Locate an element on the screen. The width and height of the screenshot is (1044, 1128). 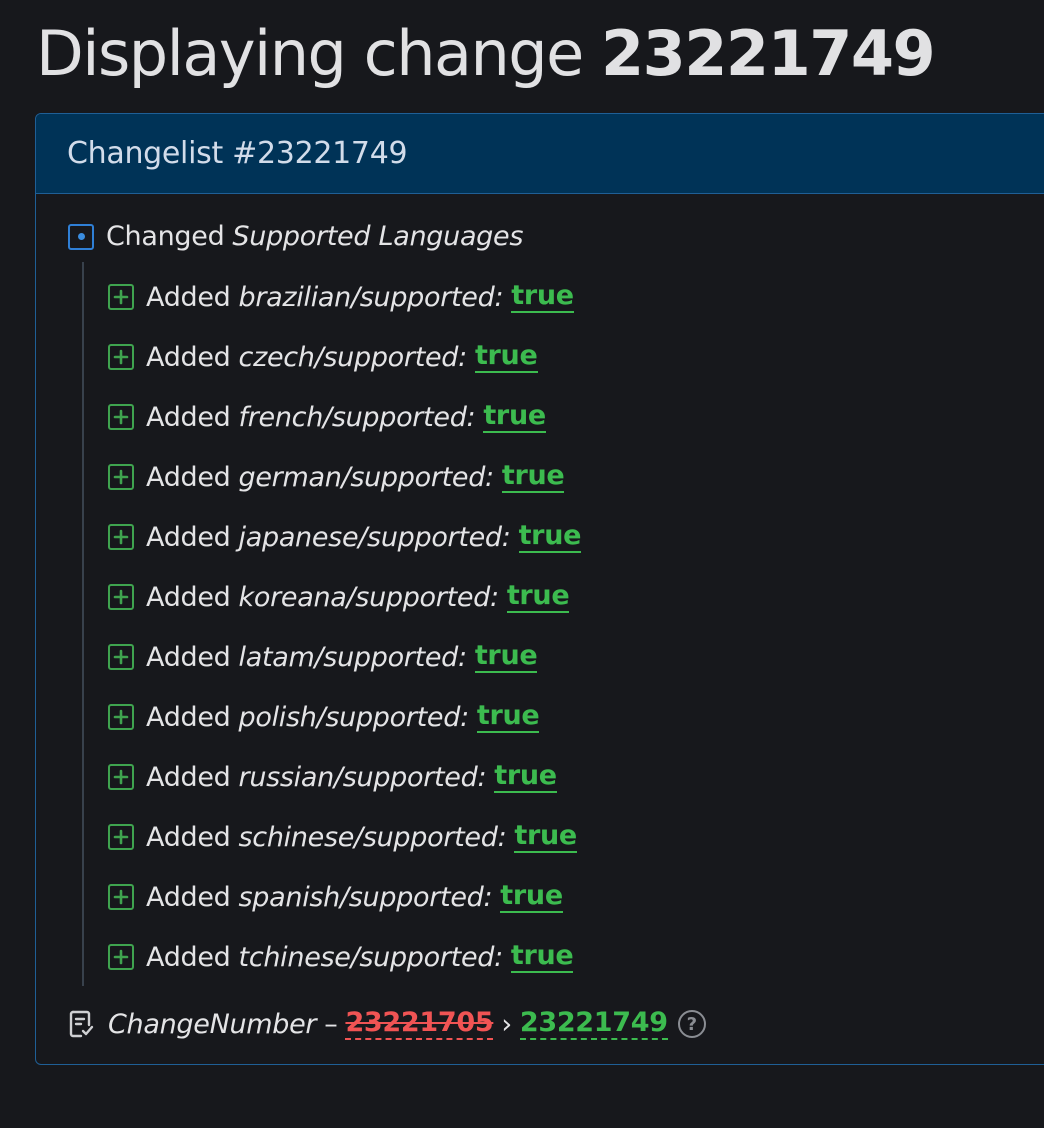
added-item-row: Added czech/supported: true is located at coordinates (323, 357).